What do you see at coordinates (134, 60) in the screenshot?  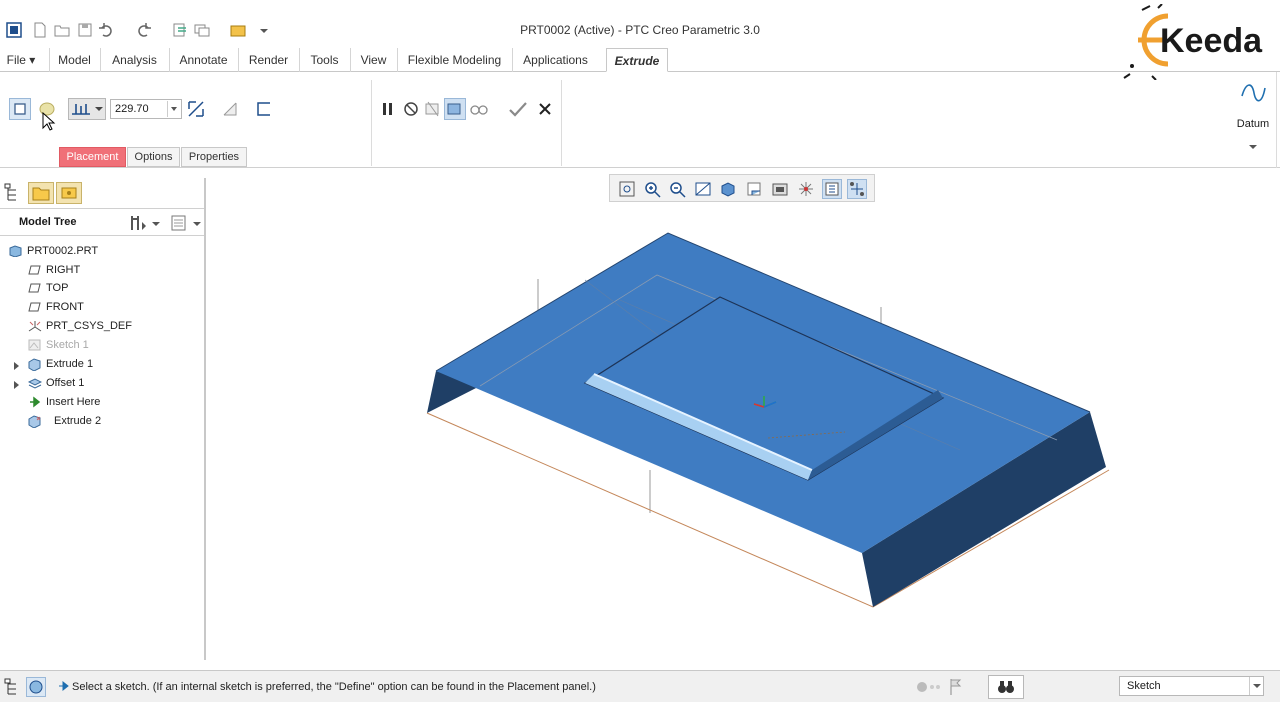 I see `tab-analysis: Analysis` at bounding box center [134, 60].